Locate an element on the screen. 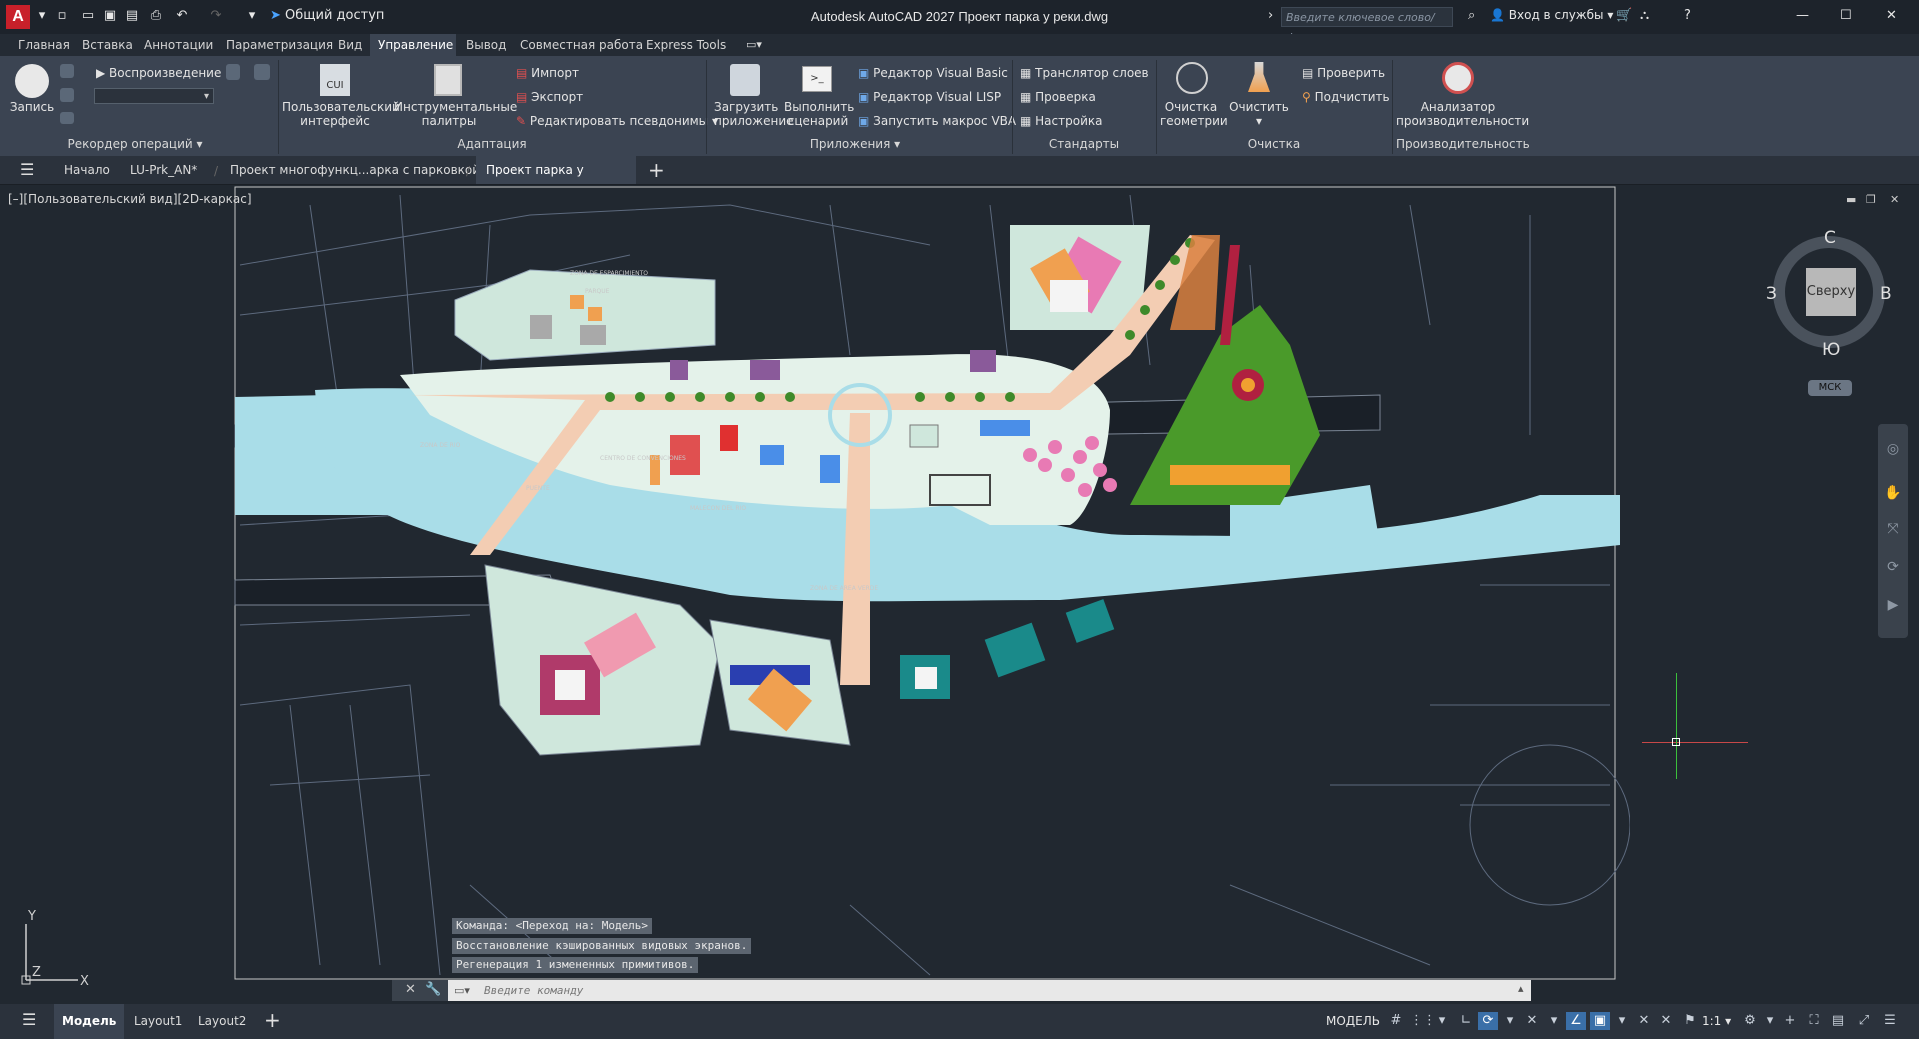  tab-home: Главная is located at coordinates (44, 45).